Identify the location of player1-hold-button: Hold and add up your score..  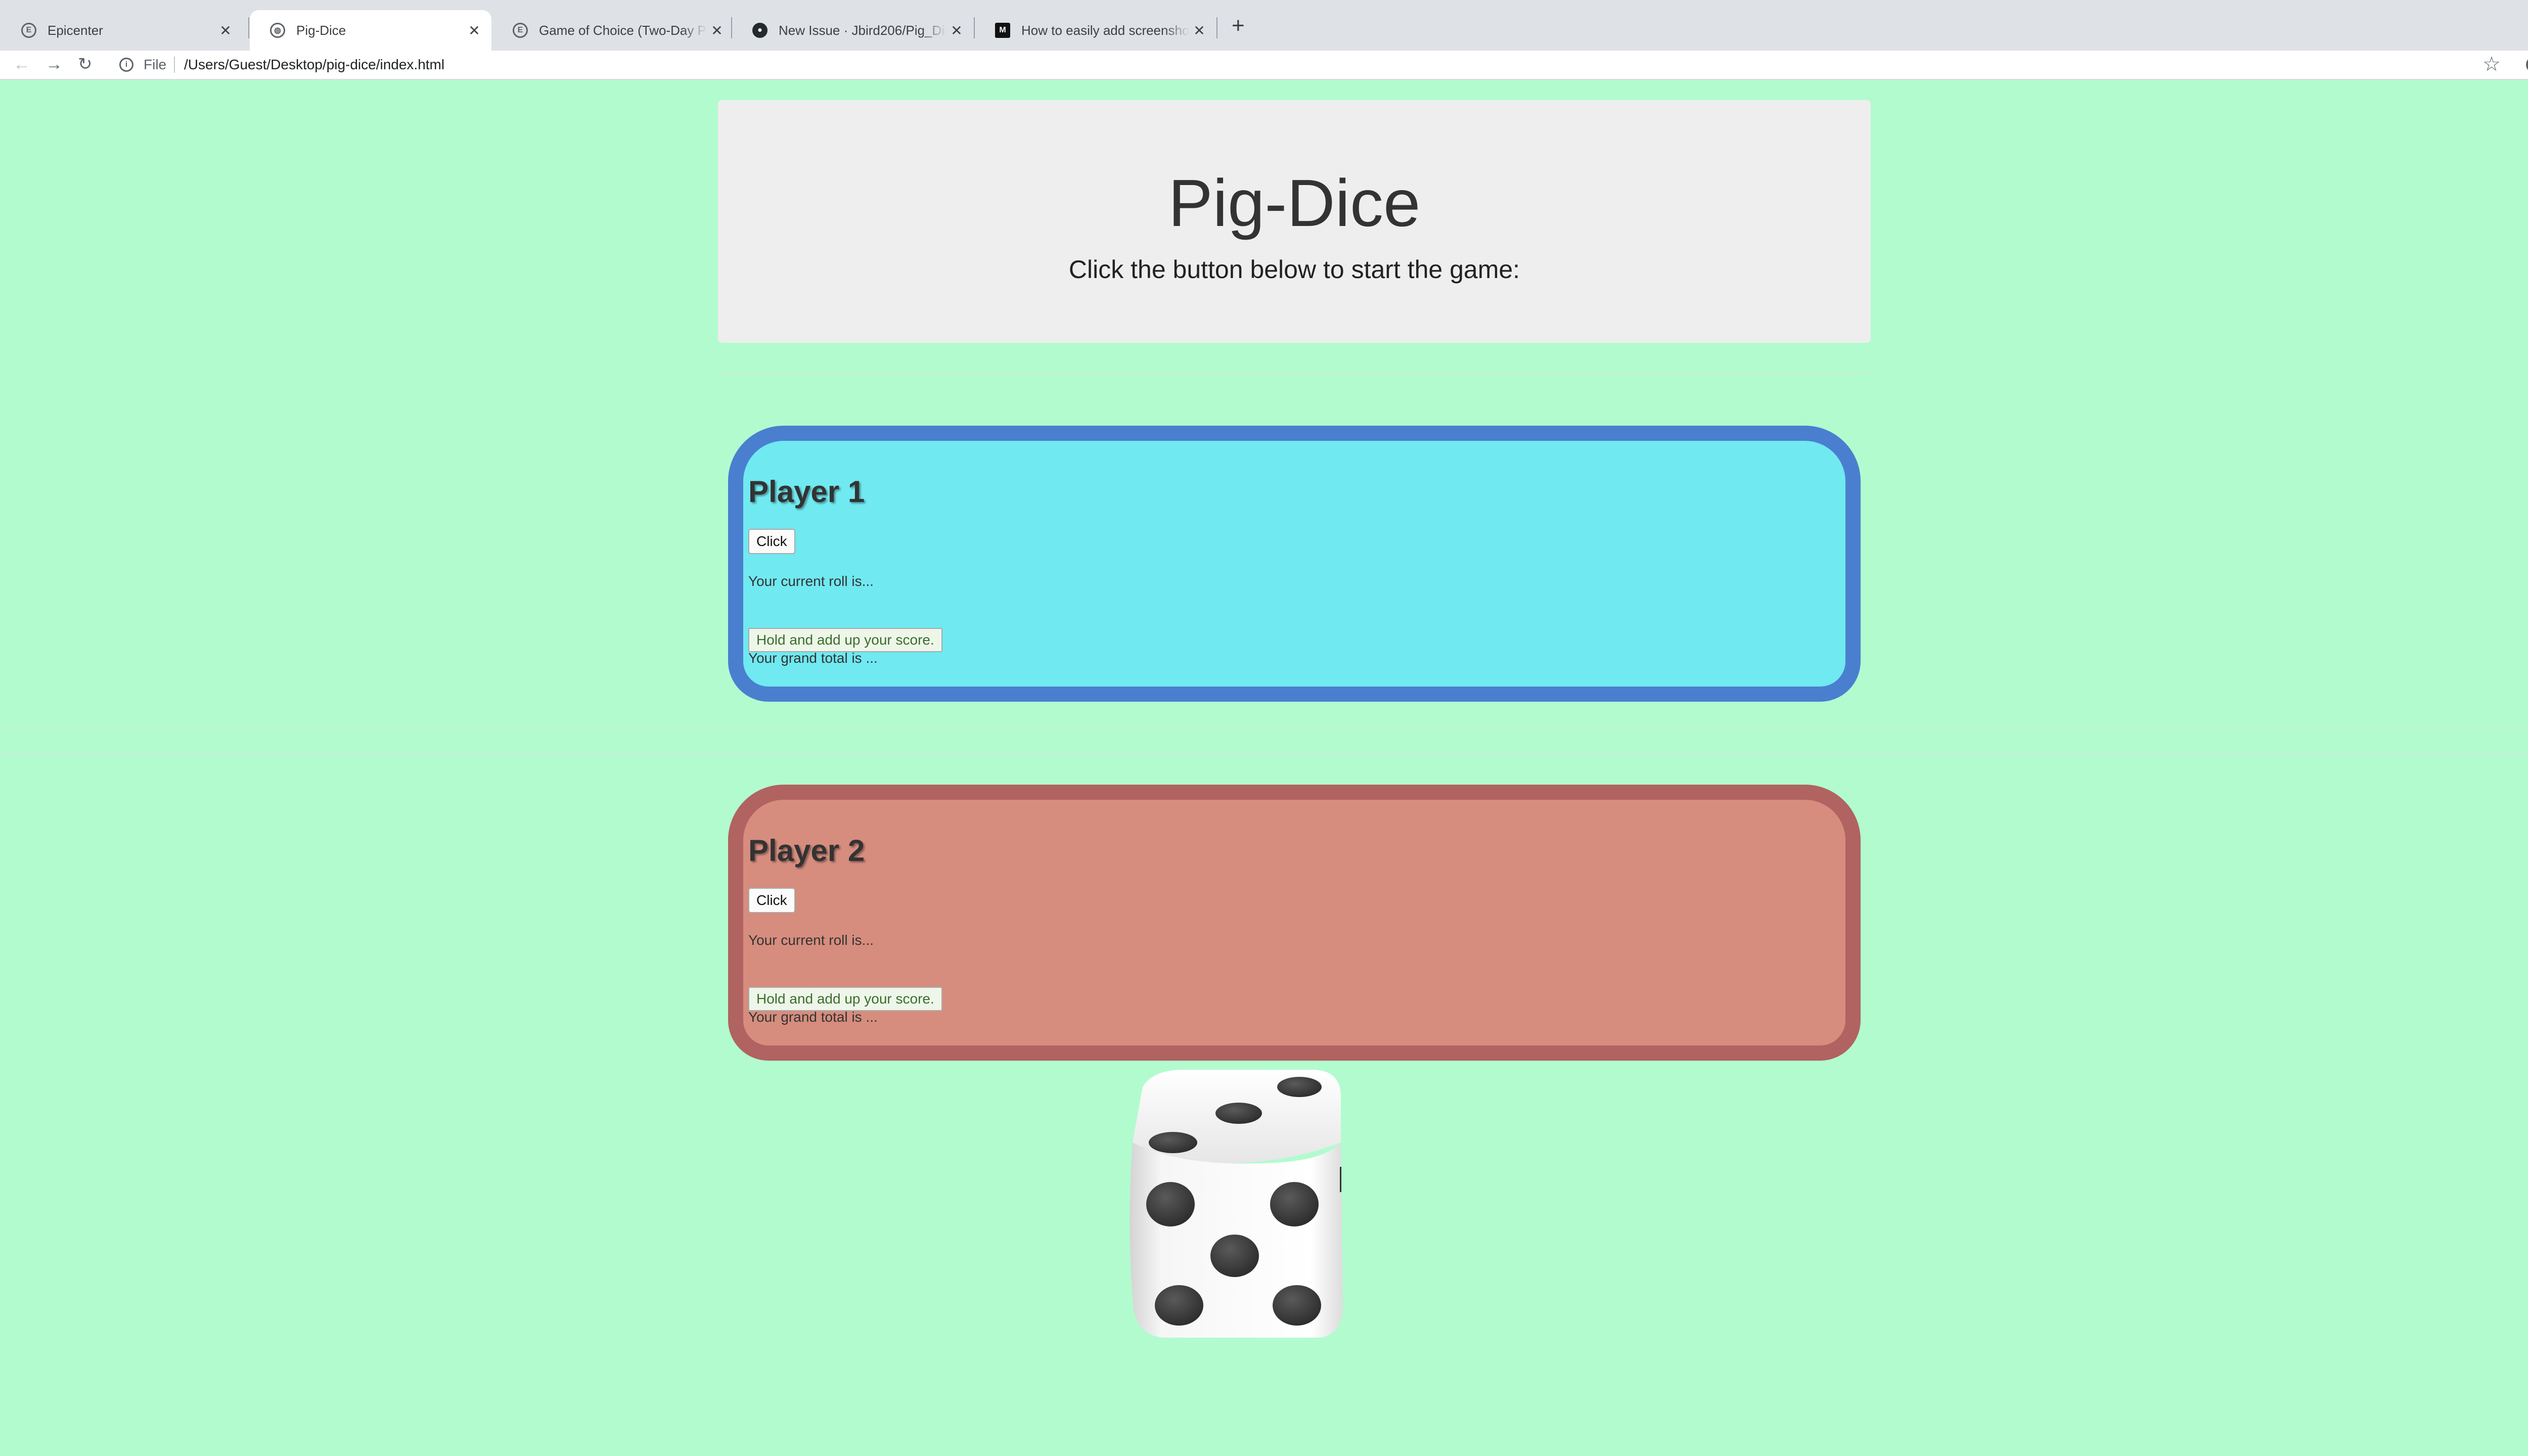
(845, 640).